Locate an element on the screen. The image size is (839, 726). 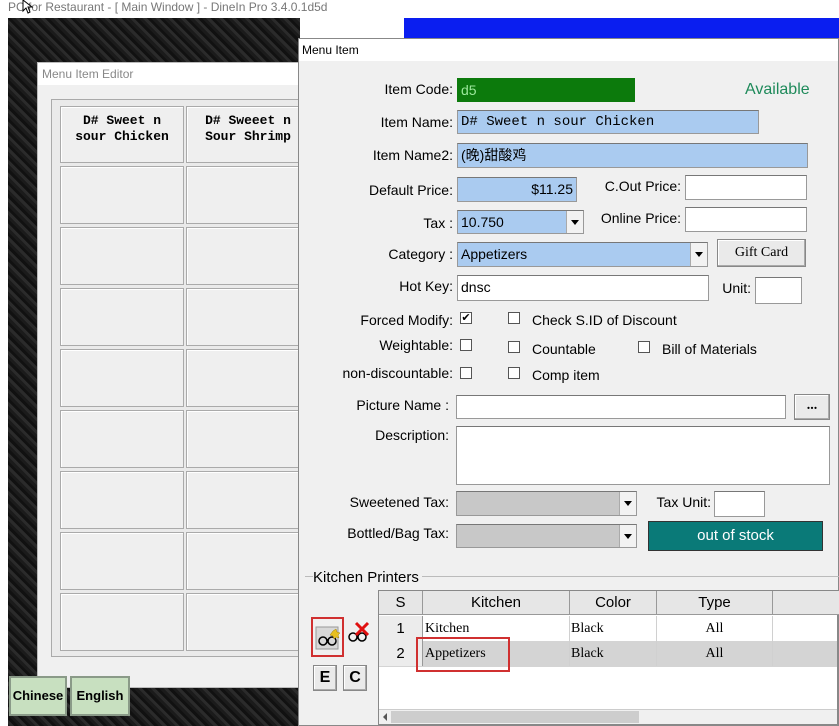
category-select: Appetizers is located at coordinates (582, 254).